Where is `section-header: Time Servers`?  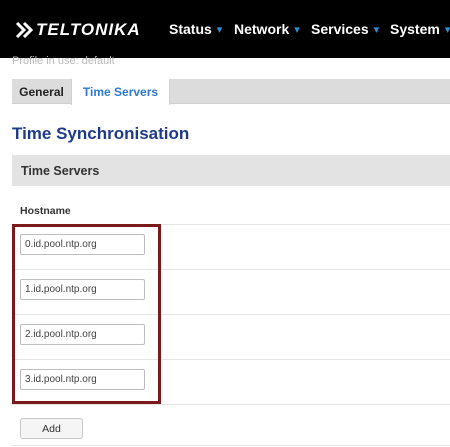 section-header: Time Servers is located at coordinates (231, 170).